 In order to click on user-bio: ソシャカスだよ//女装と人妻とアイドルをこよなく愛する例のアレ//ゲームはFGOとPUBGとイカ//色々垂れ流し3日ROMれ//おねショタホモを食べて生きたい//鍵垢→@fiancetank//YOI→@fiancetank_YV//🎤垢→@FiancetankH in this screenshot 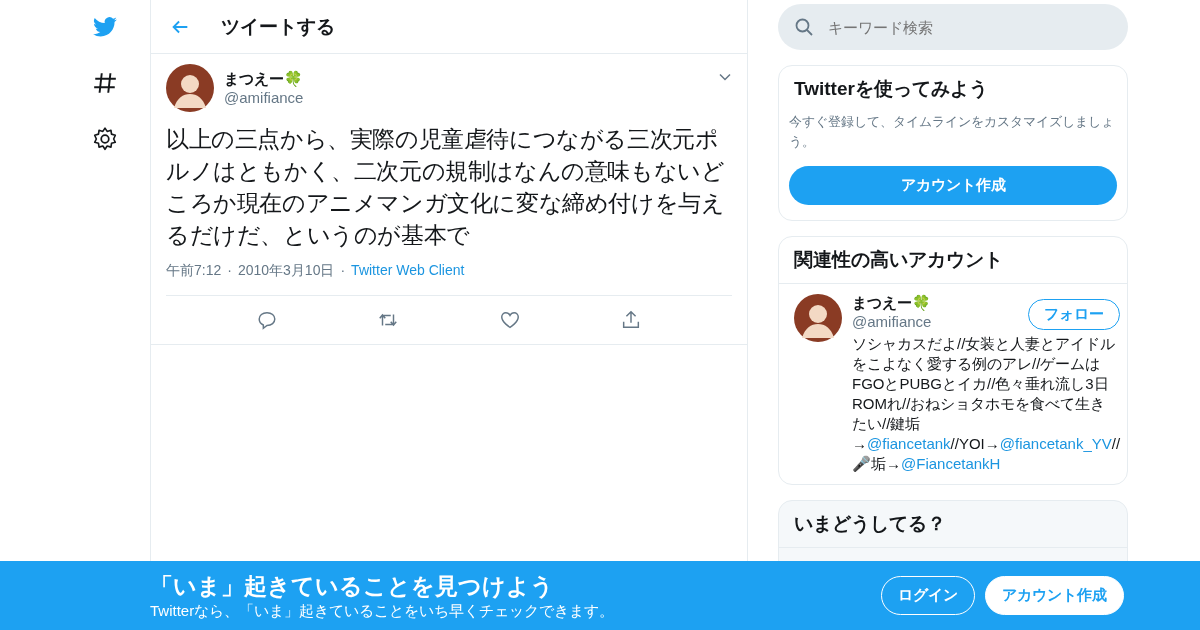, I will do `click(986, 404)`.